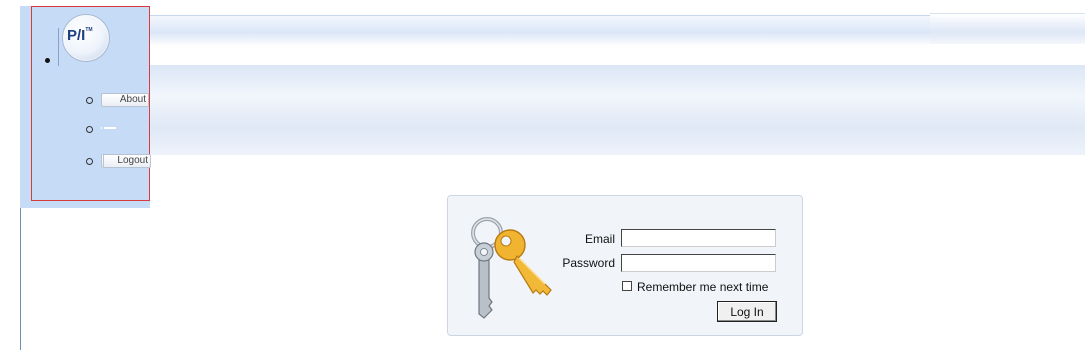  Describe the element at coordinates (1007, 28) in the screenshot. I see `header-band-top-right` at that location.